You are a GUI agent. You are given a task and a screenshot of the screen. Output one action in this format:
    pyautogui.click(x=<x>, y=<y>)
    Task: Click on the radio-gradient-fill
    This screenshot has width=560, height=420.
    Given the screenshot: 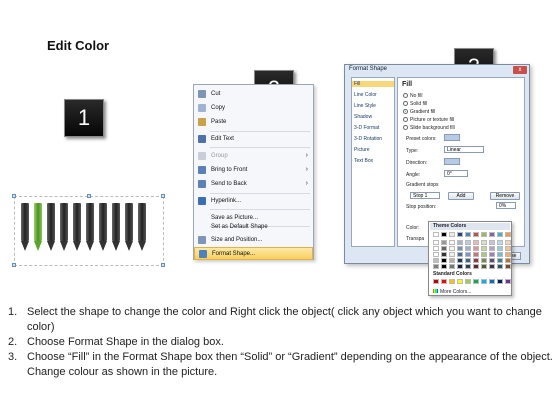 What is the action you would take?
    pyautogui.click(x=405, y=111)
    